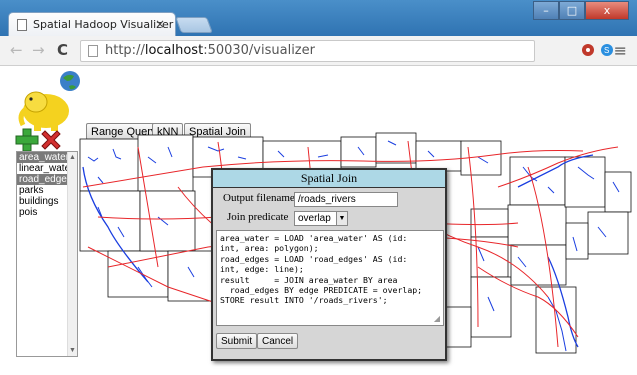  Describe the element at coordinates (341, 218) in the screenshot. I see `chevron-down-icon: ▼` at that location.